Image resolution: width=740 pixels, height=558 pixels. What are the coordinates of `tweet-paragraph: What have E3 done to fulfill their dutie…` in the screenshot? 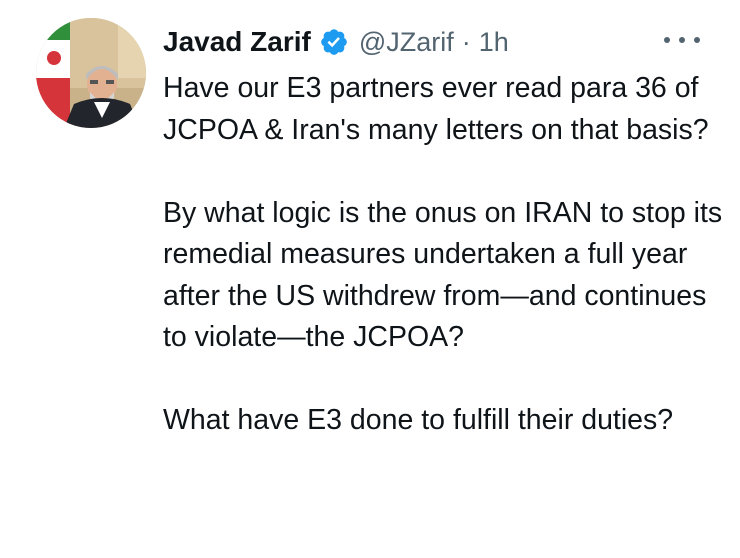 It's located at (418, 420).